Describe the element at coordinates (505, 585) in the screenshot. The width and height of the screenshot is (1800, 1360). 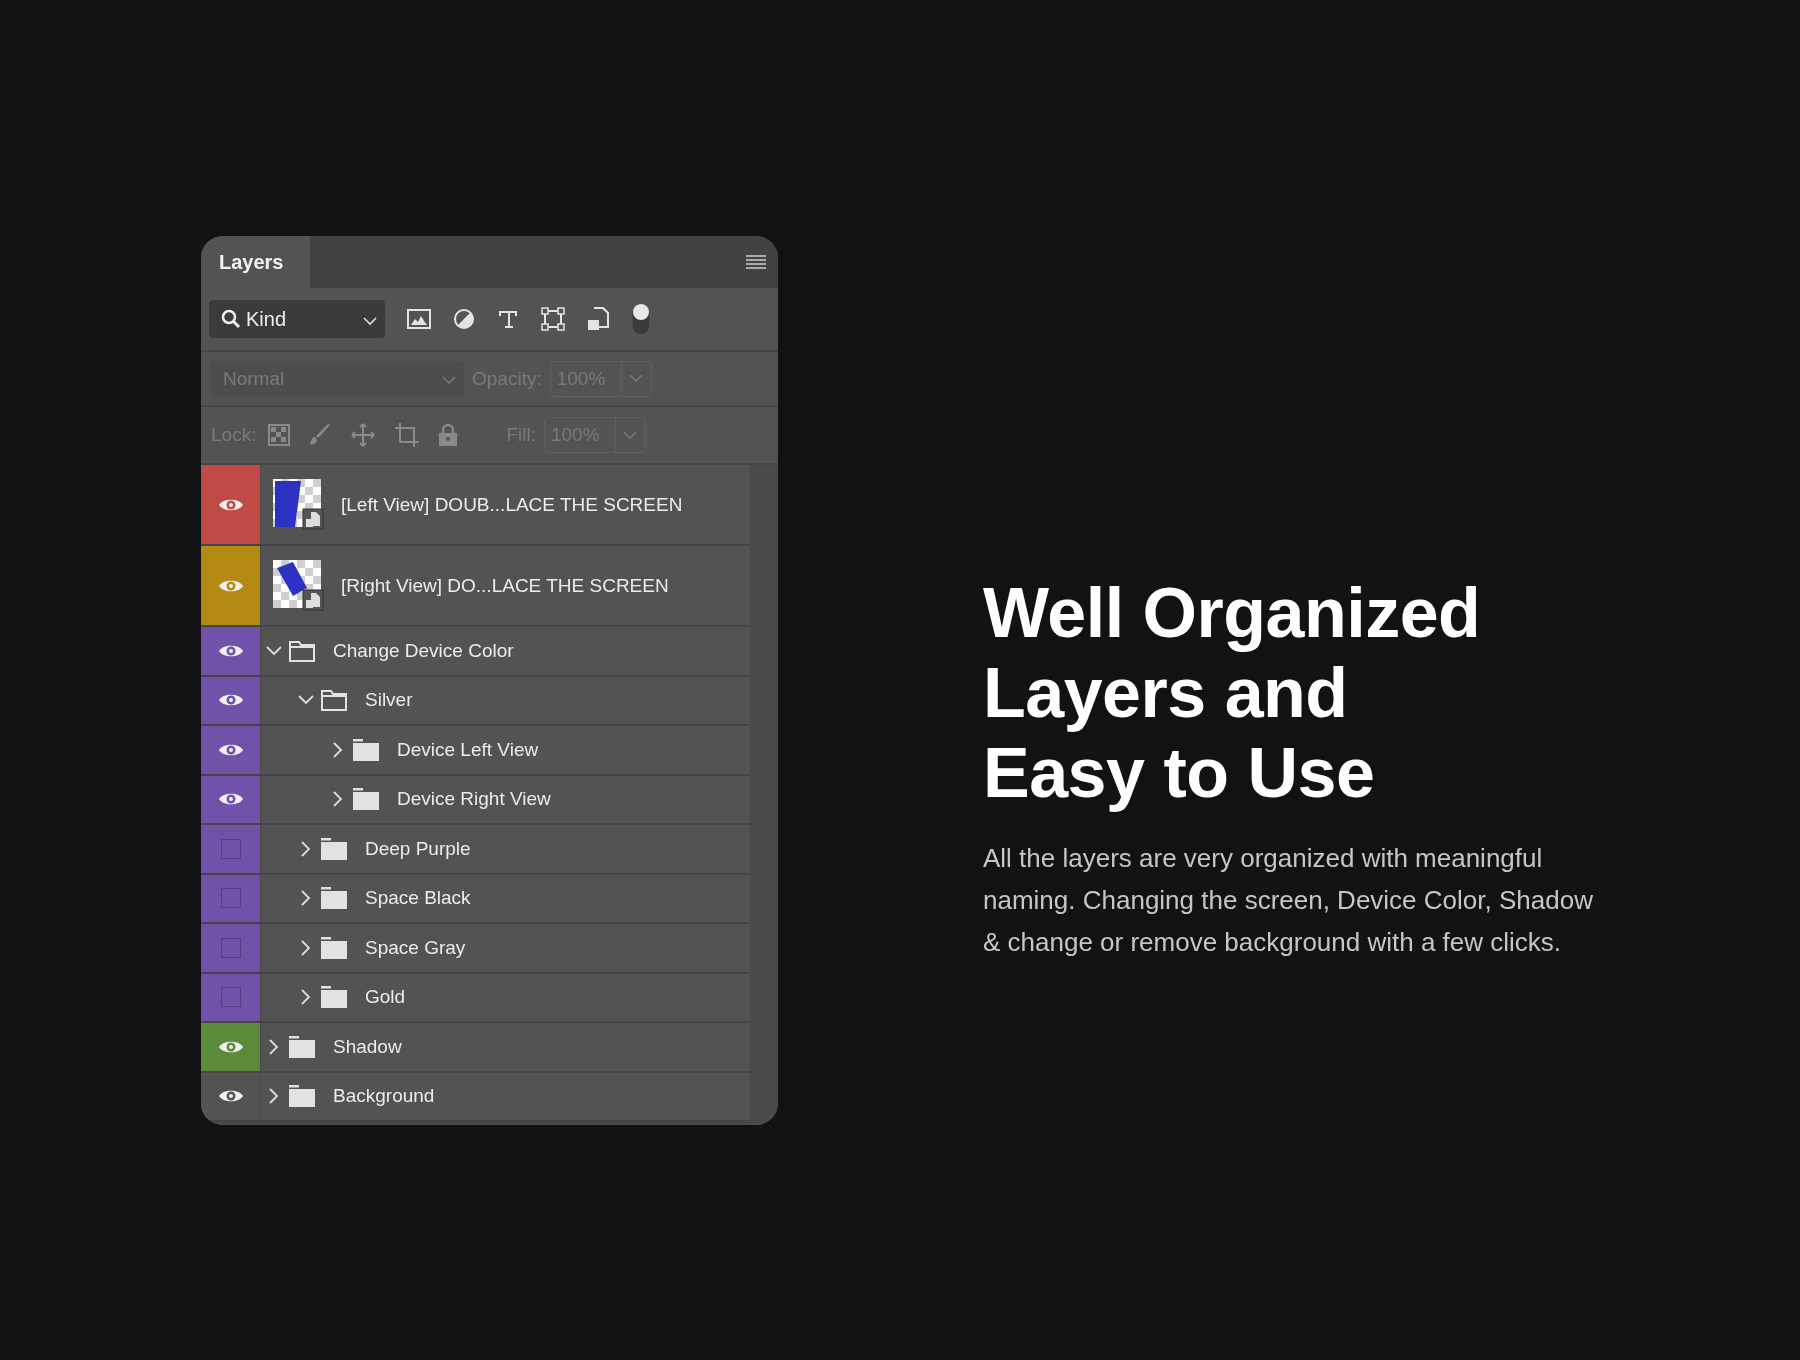
I see `layer-name: [Right View] DO...LACE THE SCREEN` at that location.